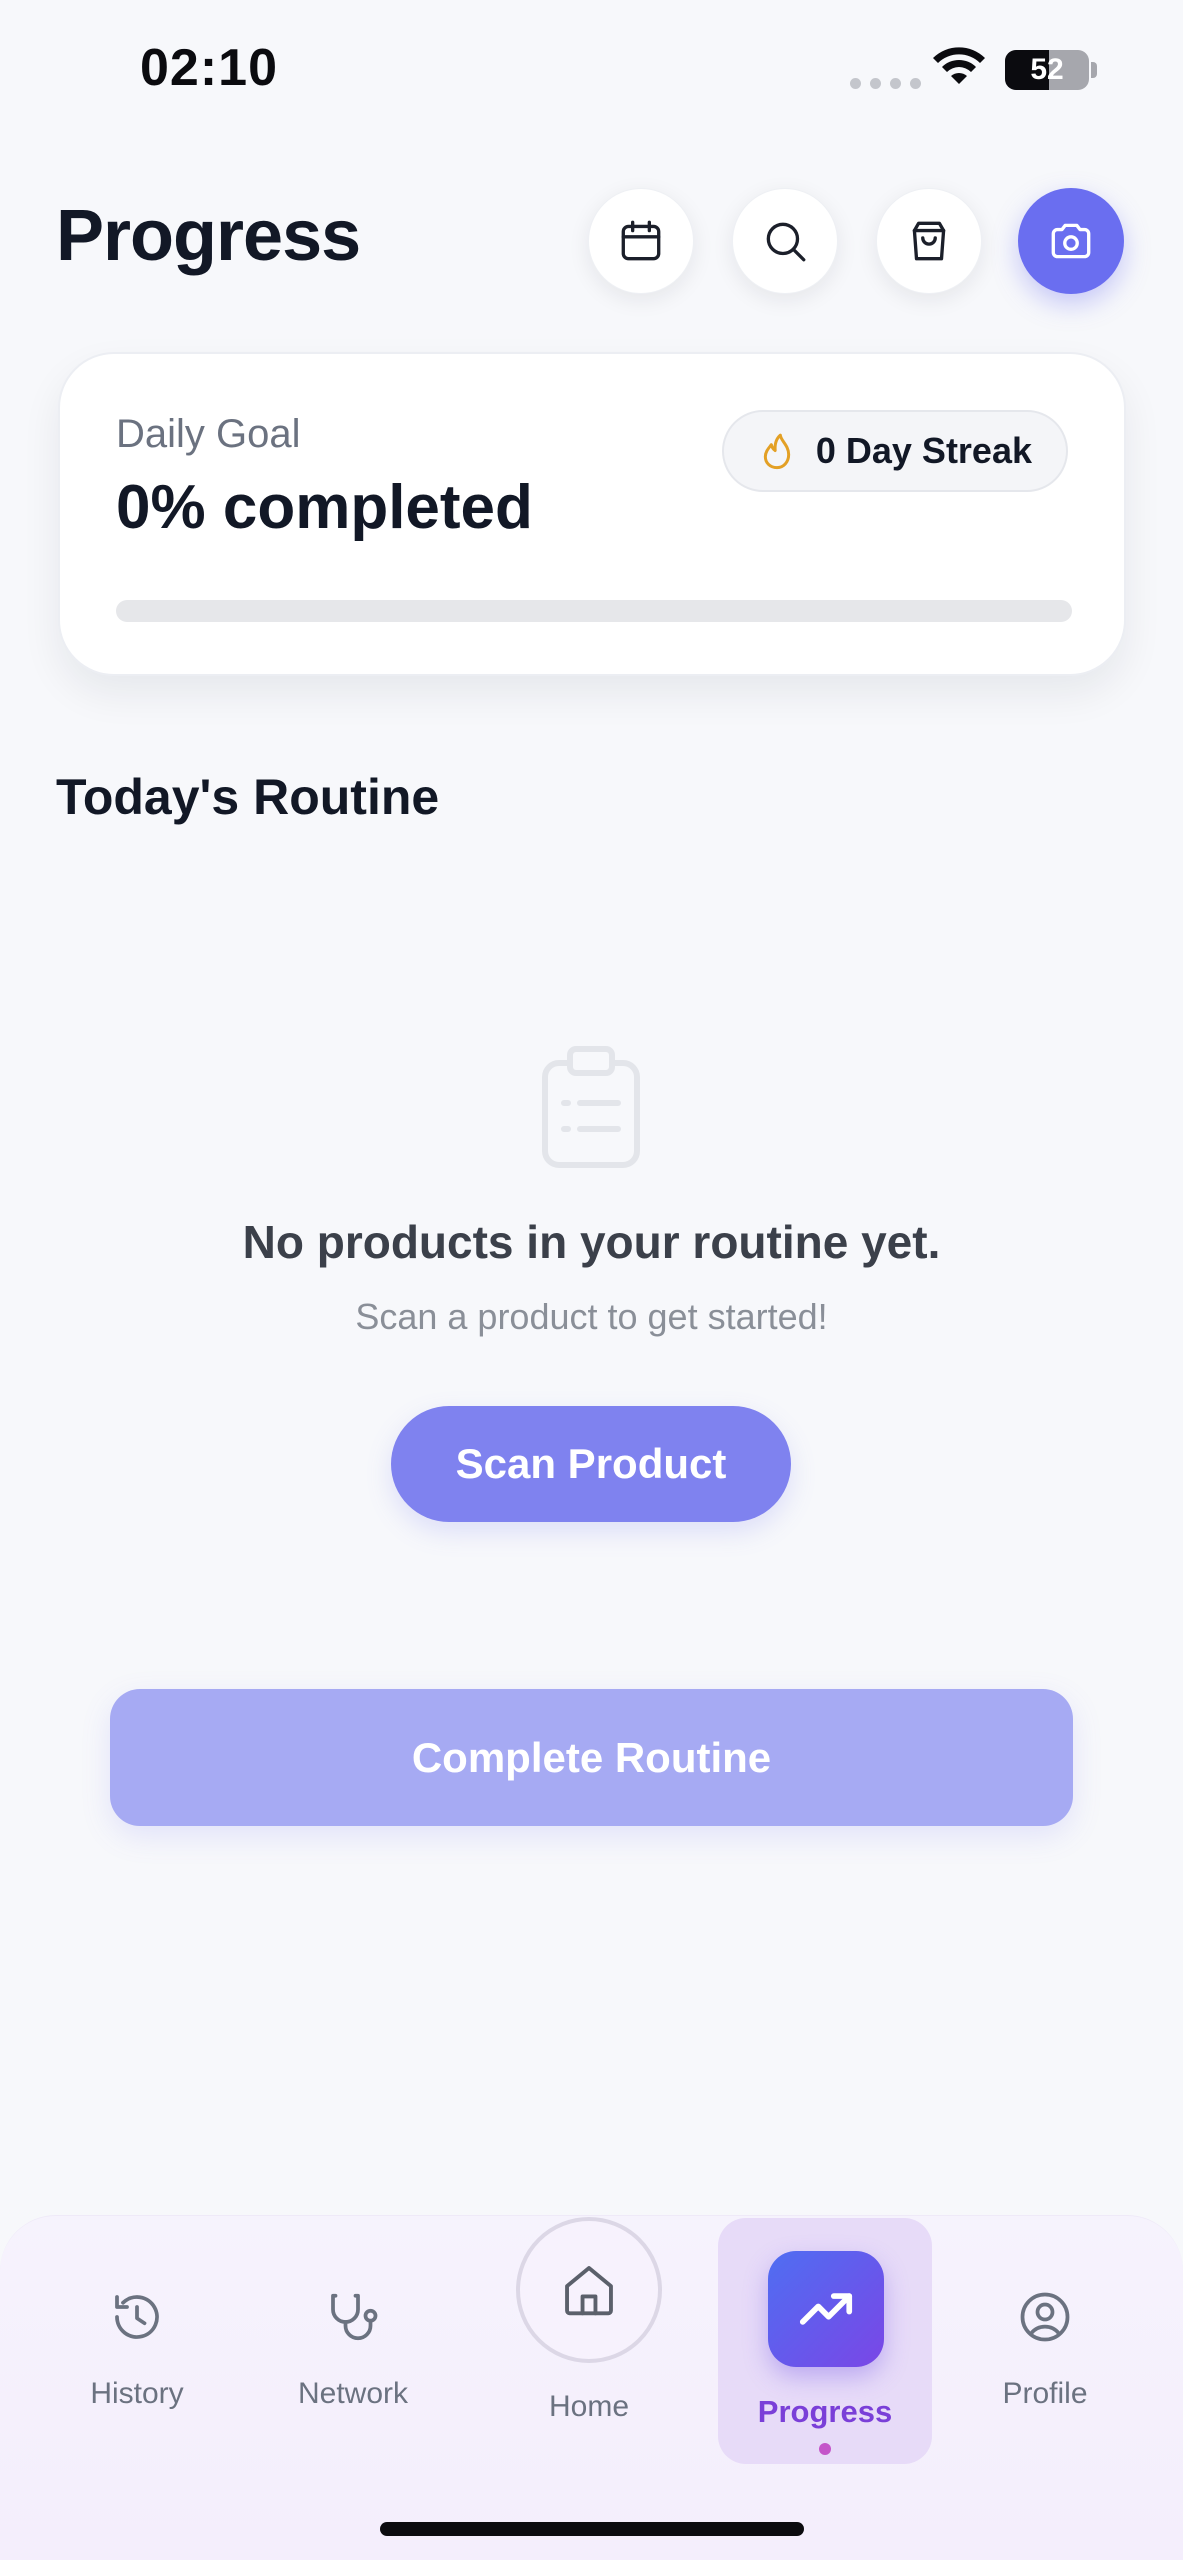  What do you see at coordinates (324, 507) in the screenshot?
I see `daily-goal-value: 0% completed` at bounding box center [324, 507].